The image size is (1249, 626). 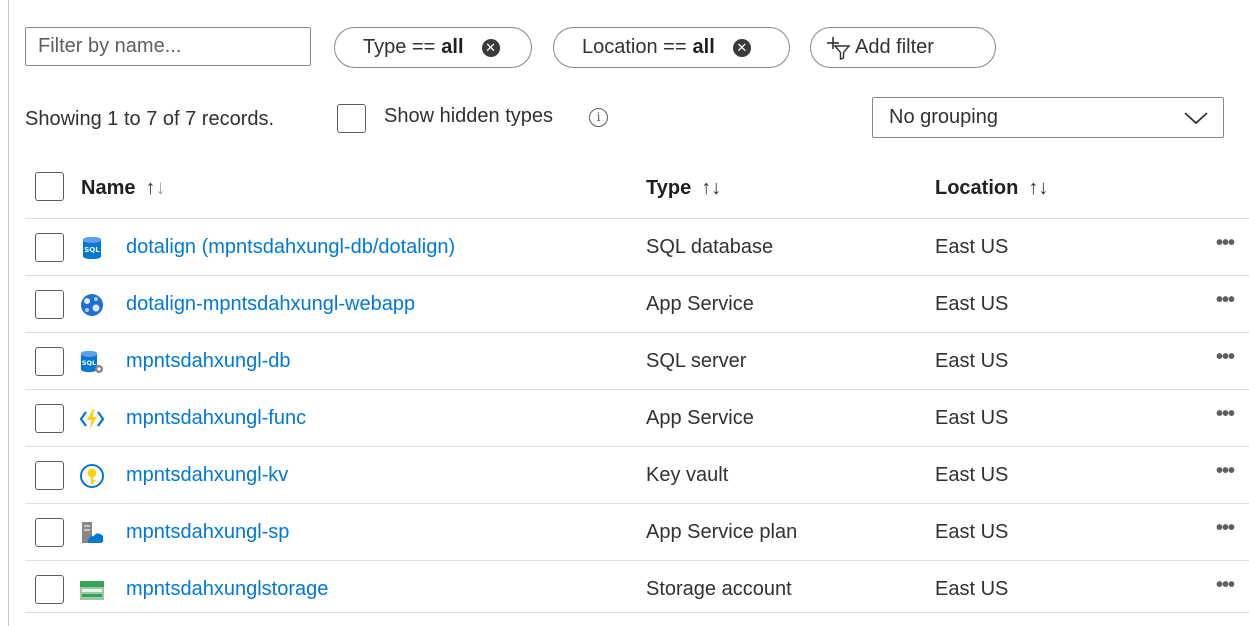 I want to click on column-header-location-label: Location, so click(x=977, y=188).